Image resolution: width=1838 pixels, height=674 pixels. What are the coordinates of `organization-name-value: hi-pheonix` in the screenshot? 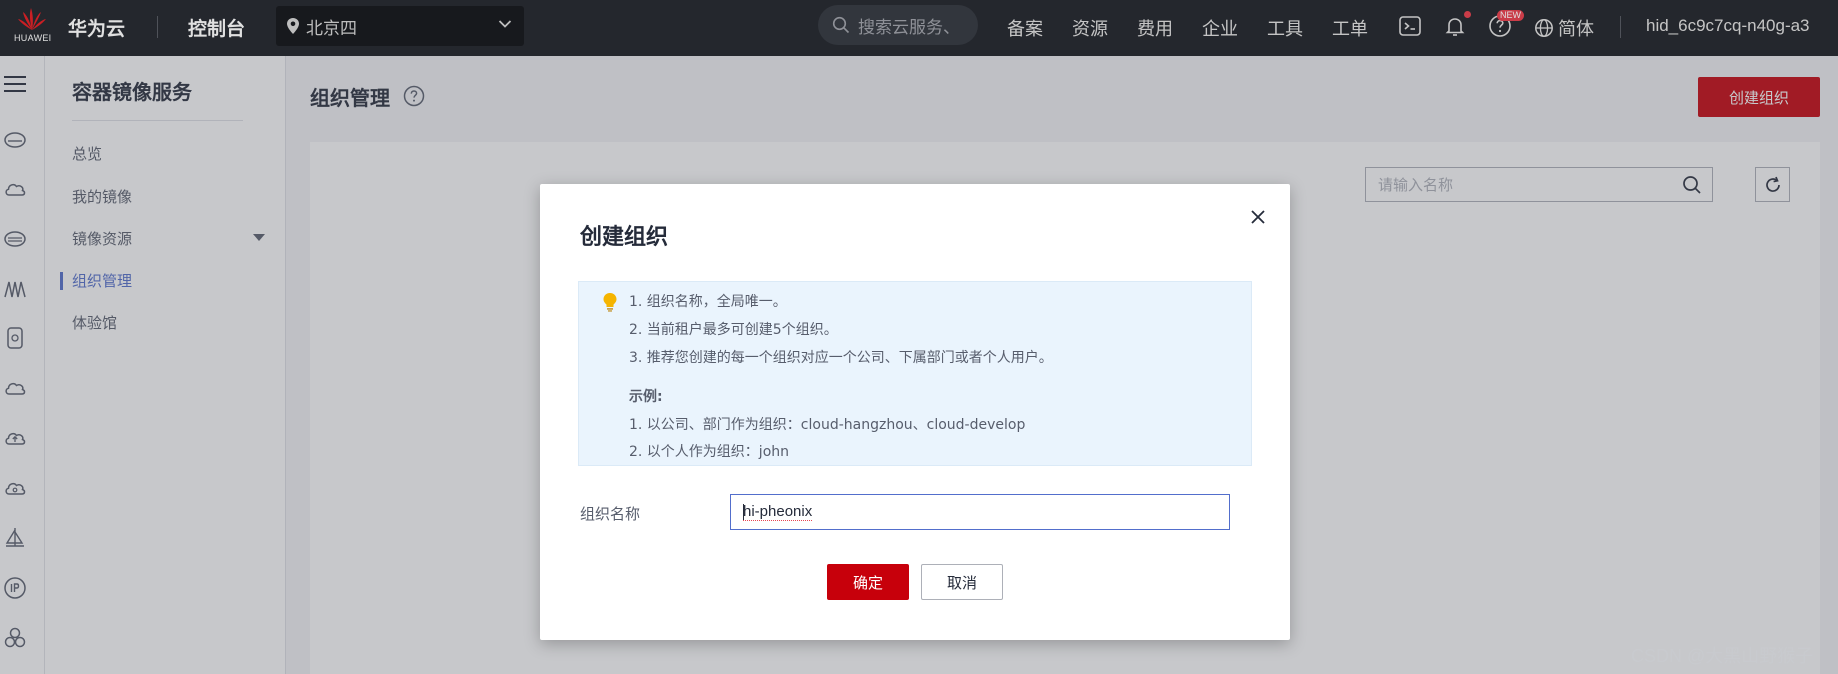 It's located at (778, 512).